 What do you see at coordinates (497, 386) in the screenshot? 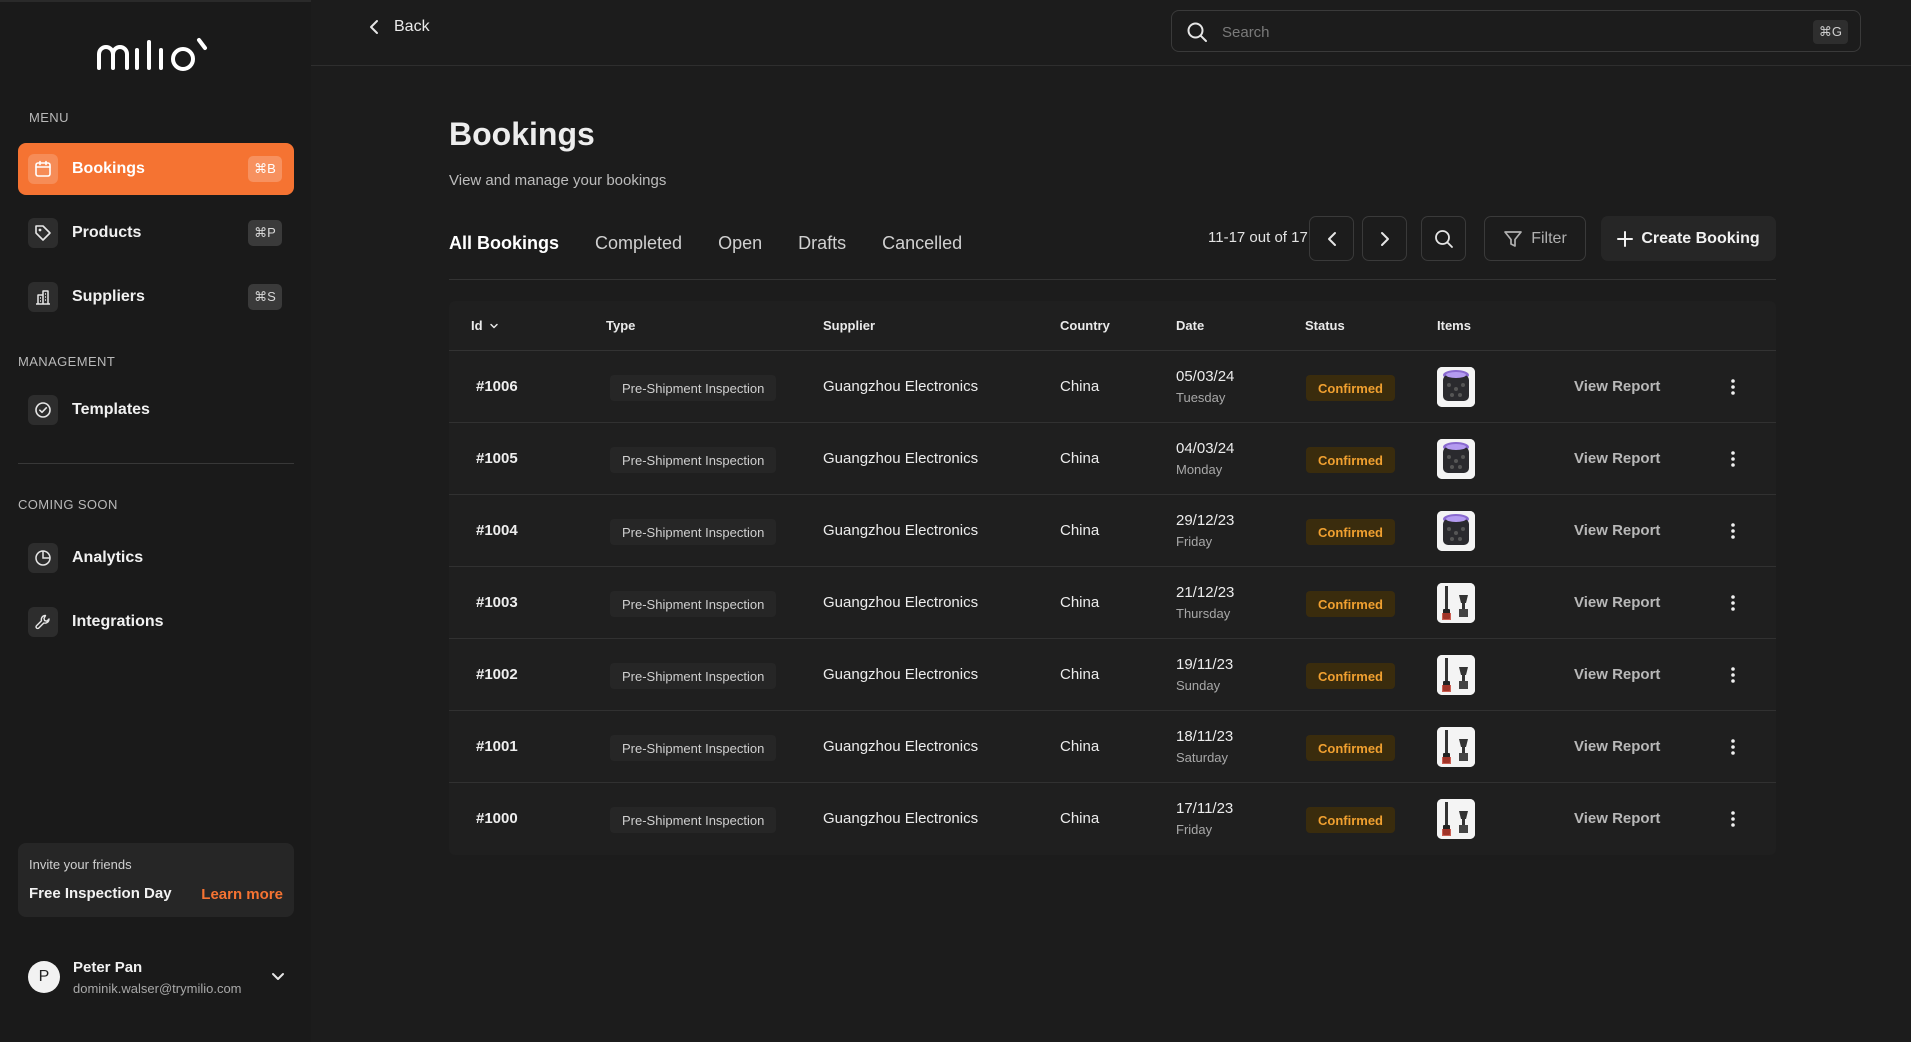
I see `booking-id: #1006` at bounding box center [497, 386].